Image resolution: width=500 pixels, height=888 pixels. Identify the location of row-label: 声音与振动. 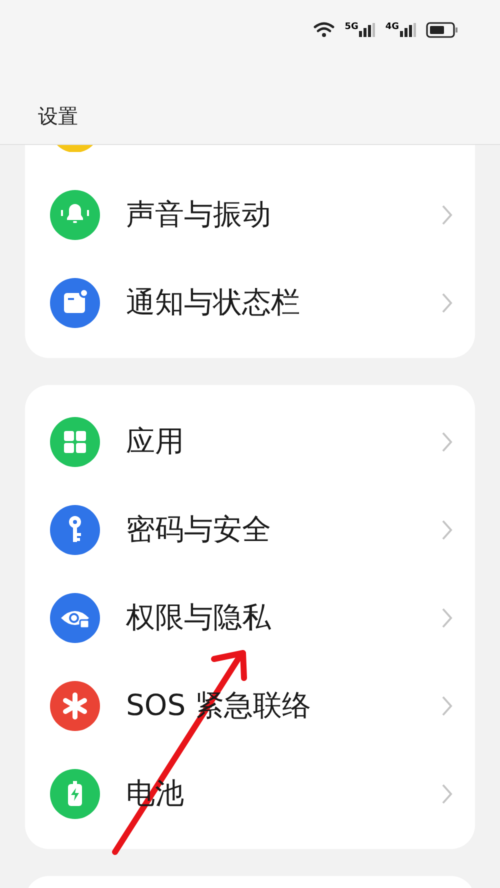
(199, 215).